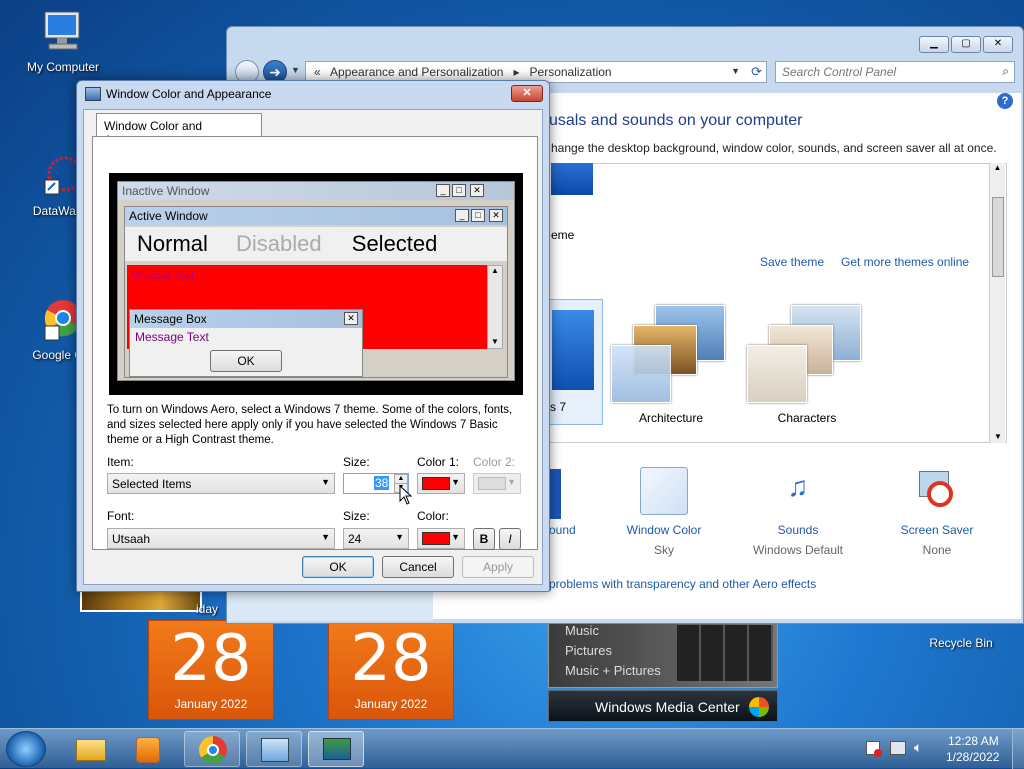  I want to click on network-icon, so click(898, 748).